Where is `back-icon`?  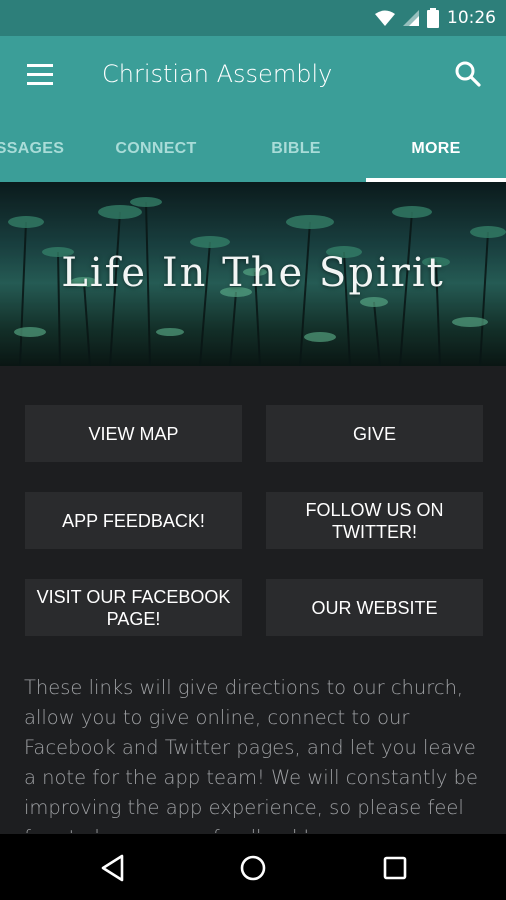
back-icon is located at coordinates (113, 868).